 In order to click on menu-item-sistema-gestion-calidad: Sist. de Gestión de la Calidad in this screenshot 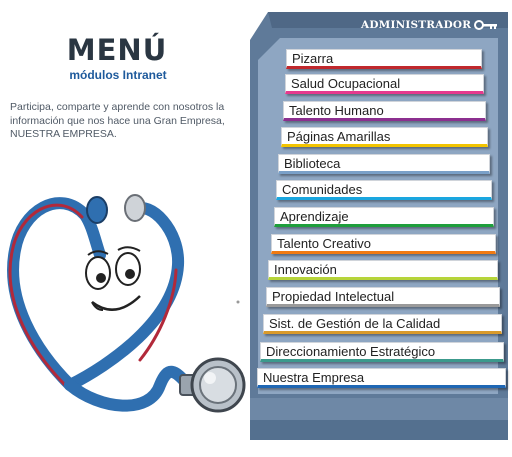, I will do `click(382, 324)`.